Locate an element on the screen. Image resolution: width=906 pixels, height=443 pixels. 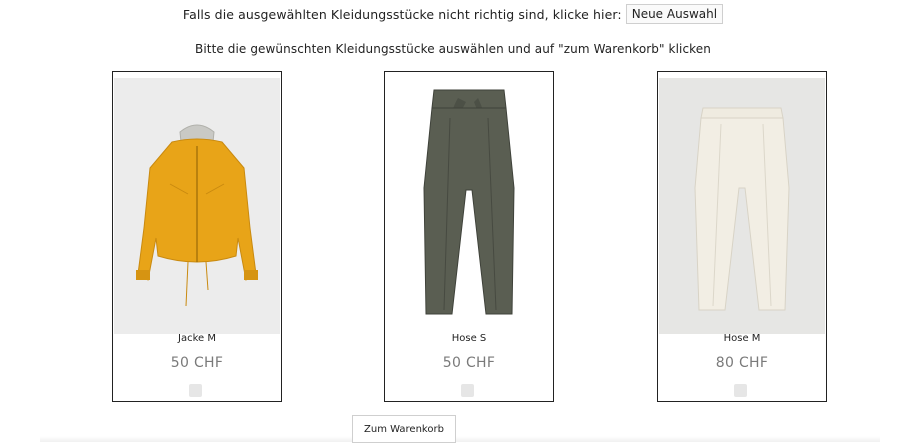
product-price: 80 CHF is located at coordinates (742, 363).